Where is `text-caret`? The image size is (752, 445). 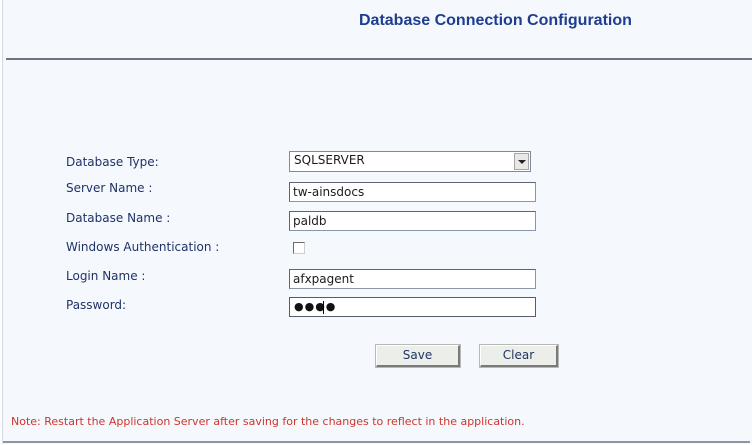 text-caret is located at coordinates (323, 307).